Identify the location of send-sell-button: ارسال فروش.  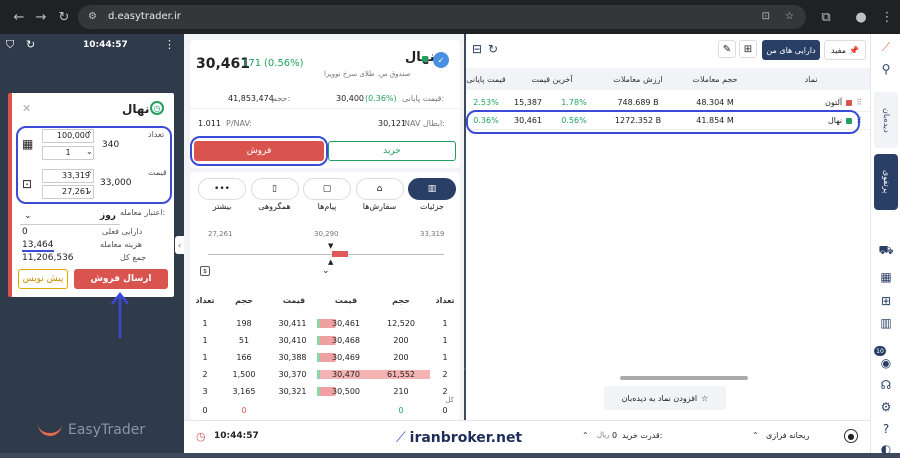
(121, 279).